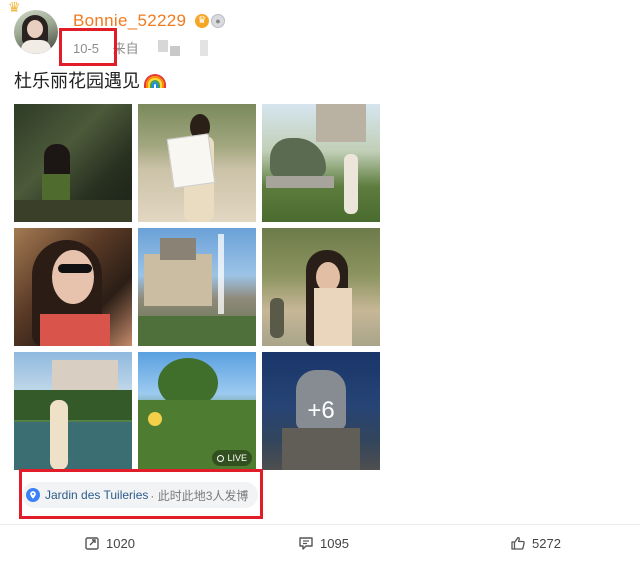 The width and height of the screenshot is (640, 563). What do you see at coordinates (334, 543) in the screenshot?
I see `comment-count: 1095` at bounding box center [334, 543].